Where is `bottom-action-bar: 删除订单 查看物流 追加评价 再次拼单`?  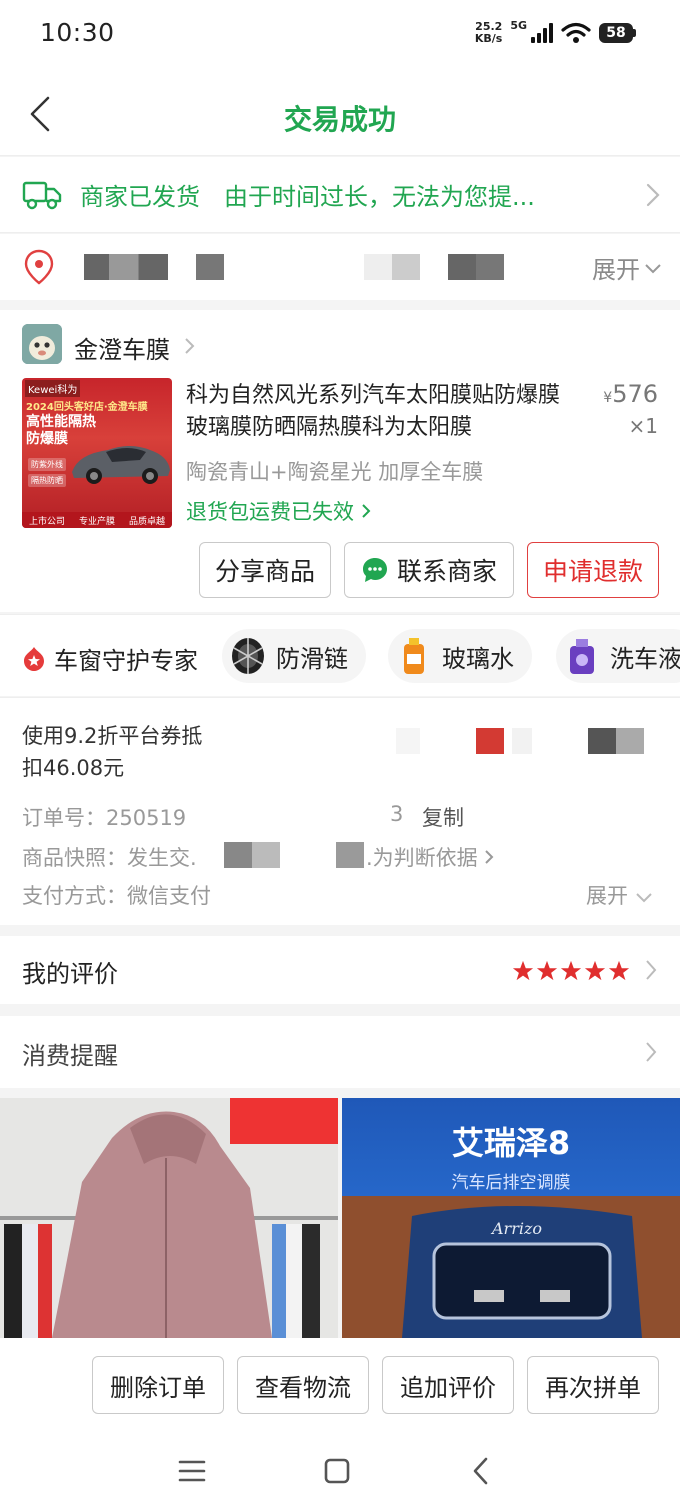 bottom-action-bar: 删除订单 查看物流 追加评价 再次拼单 is located at coordinates (340, 1386).